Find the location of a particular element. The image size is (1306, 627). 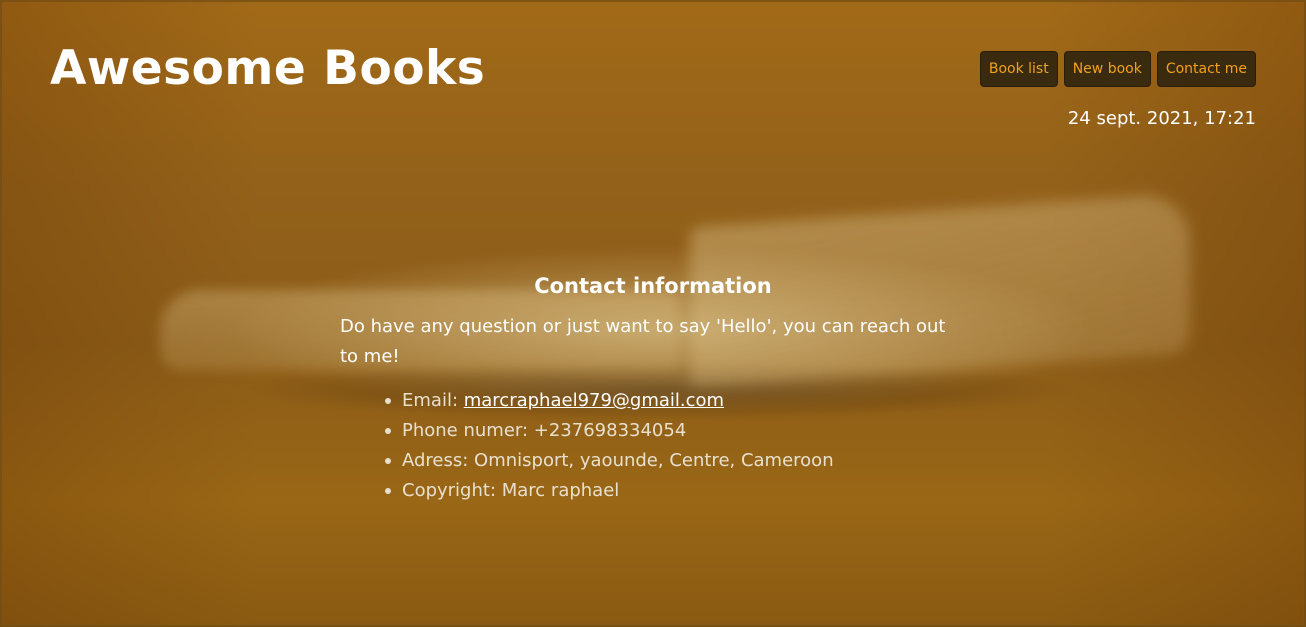

contact-item-email: Email: marcraphael979@gmail.com is located at coordinates (675, 401).